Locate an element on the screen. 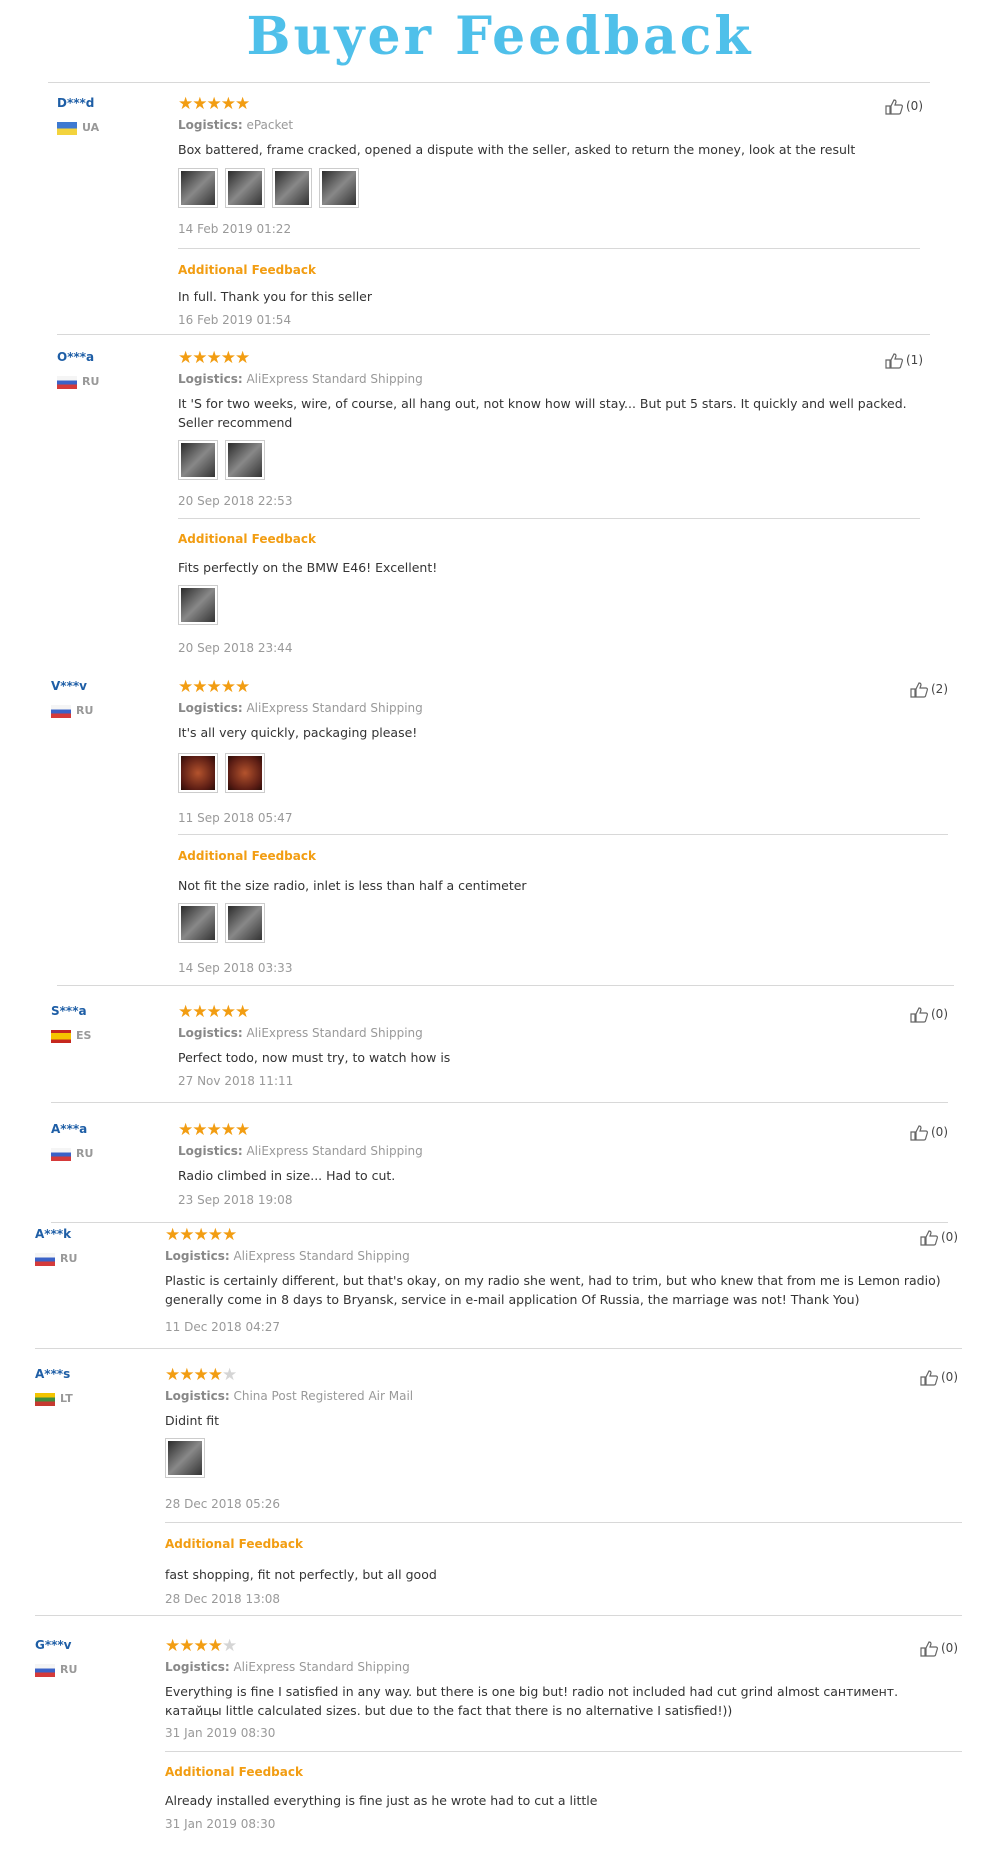  reviewer-country: RU is located at coordinates (56, 1259).